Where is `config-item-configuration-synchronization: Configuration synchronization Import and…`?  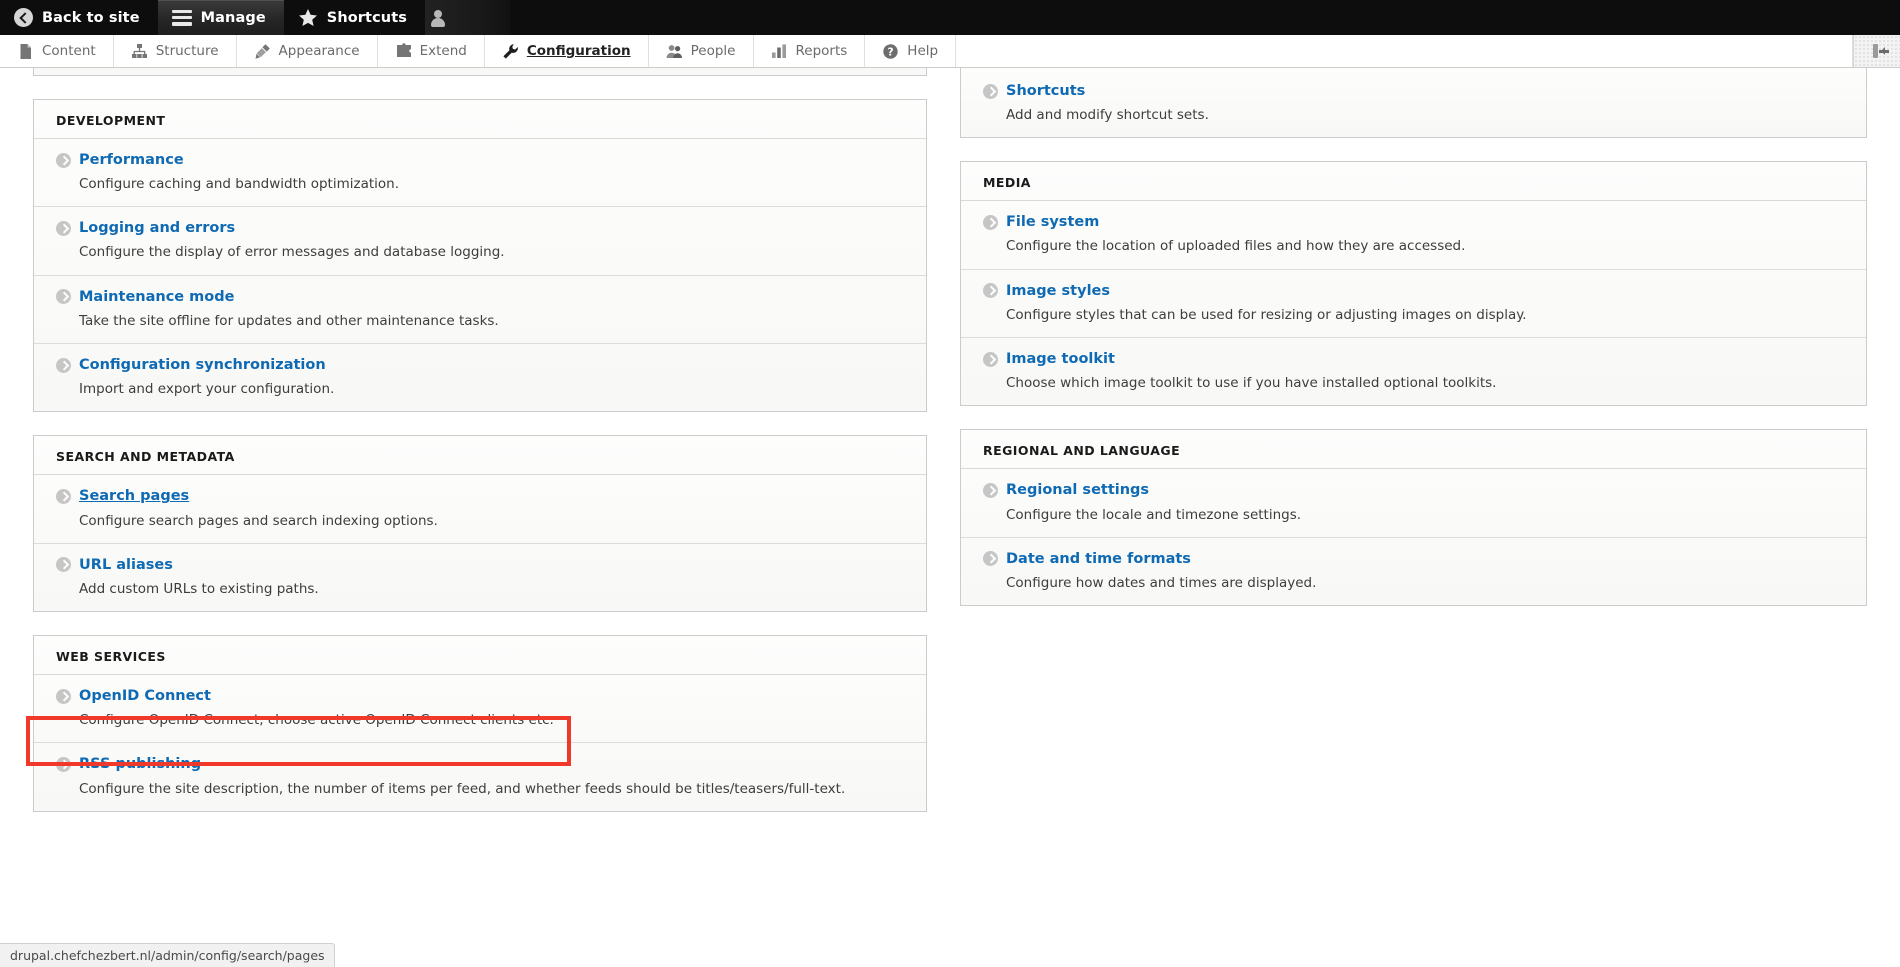 config-item-configuration-synchronization: Configuration synchronization Import and… is located at coordinates (480, 377).